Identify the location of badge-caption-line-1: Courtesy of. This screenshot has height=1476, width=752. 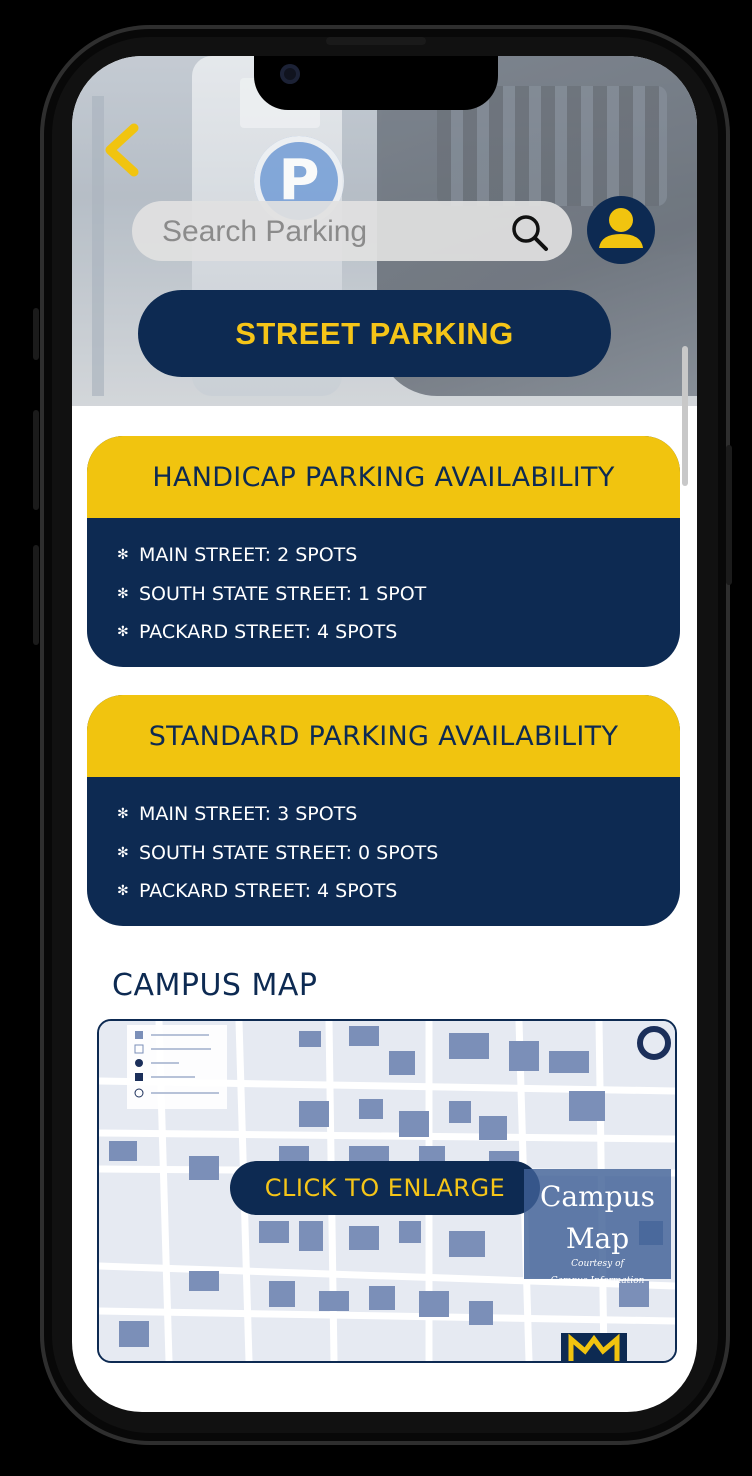
(597, 1264).